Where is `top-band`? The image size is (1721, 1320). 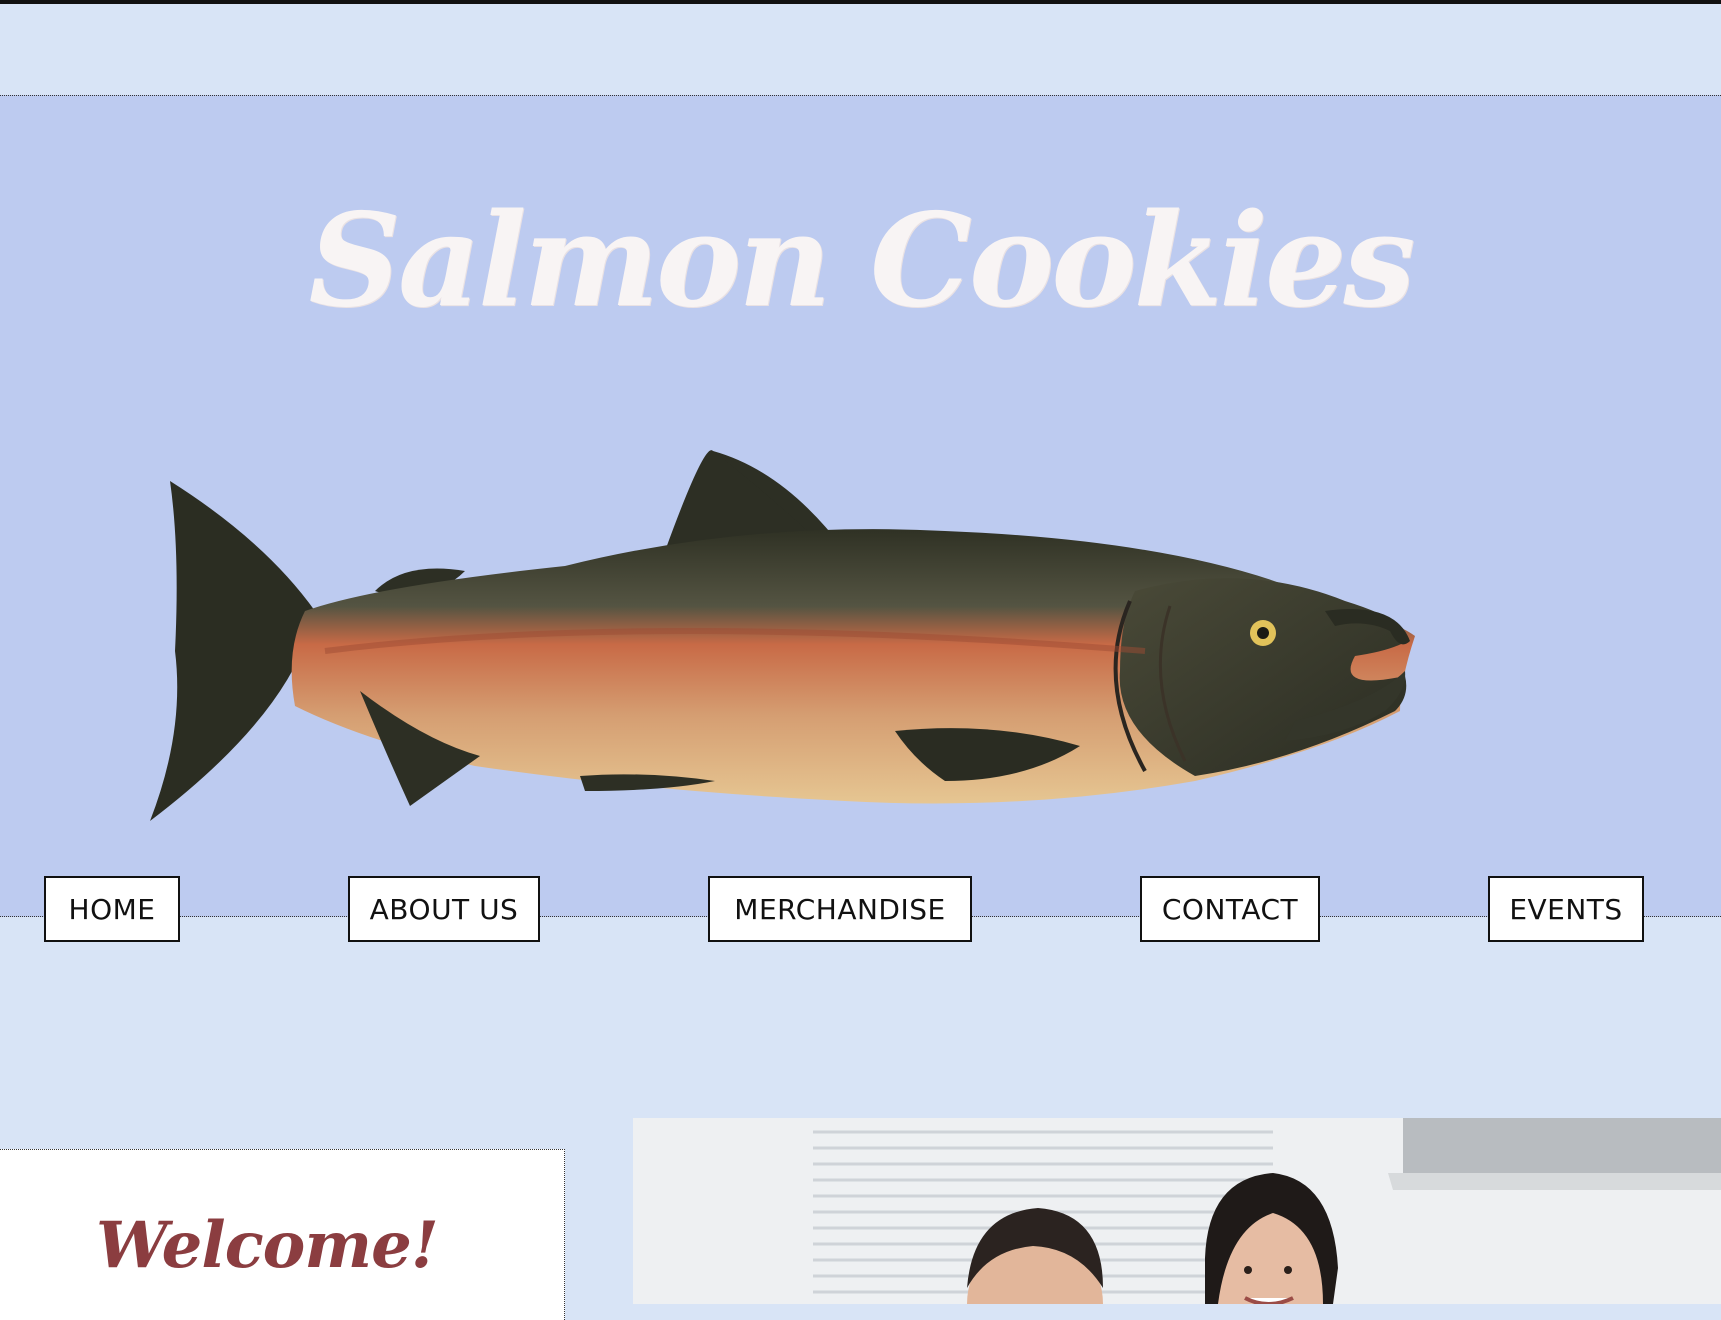
top-band is located at coordinates (860, 49).